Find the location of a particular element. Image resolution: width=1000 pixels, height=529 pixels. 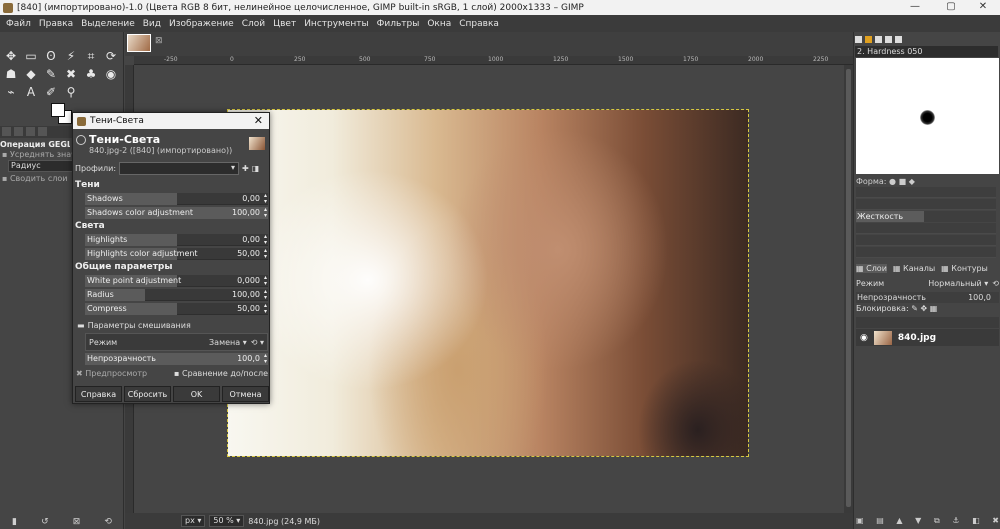

blend-reset-icon: ⟲ ▾ is located at coordinates (257, 342).